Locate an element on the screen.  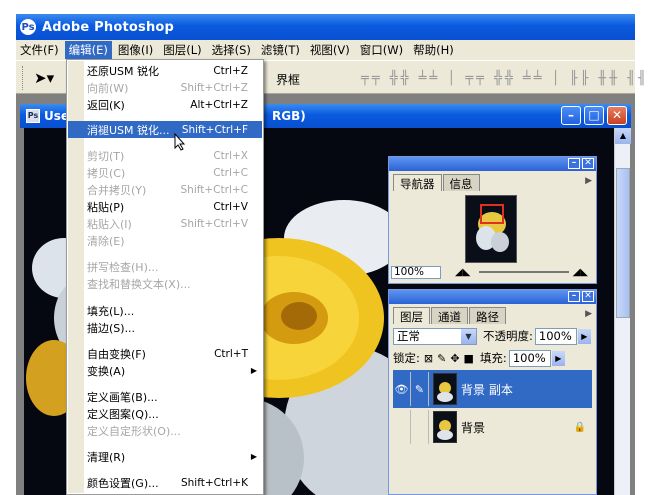
menu-image: 图像(I) is located at coordinates (135, 50).